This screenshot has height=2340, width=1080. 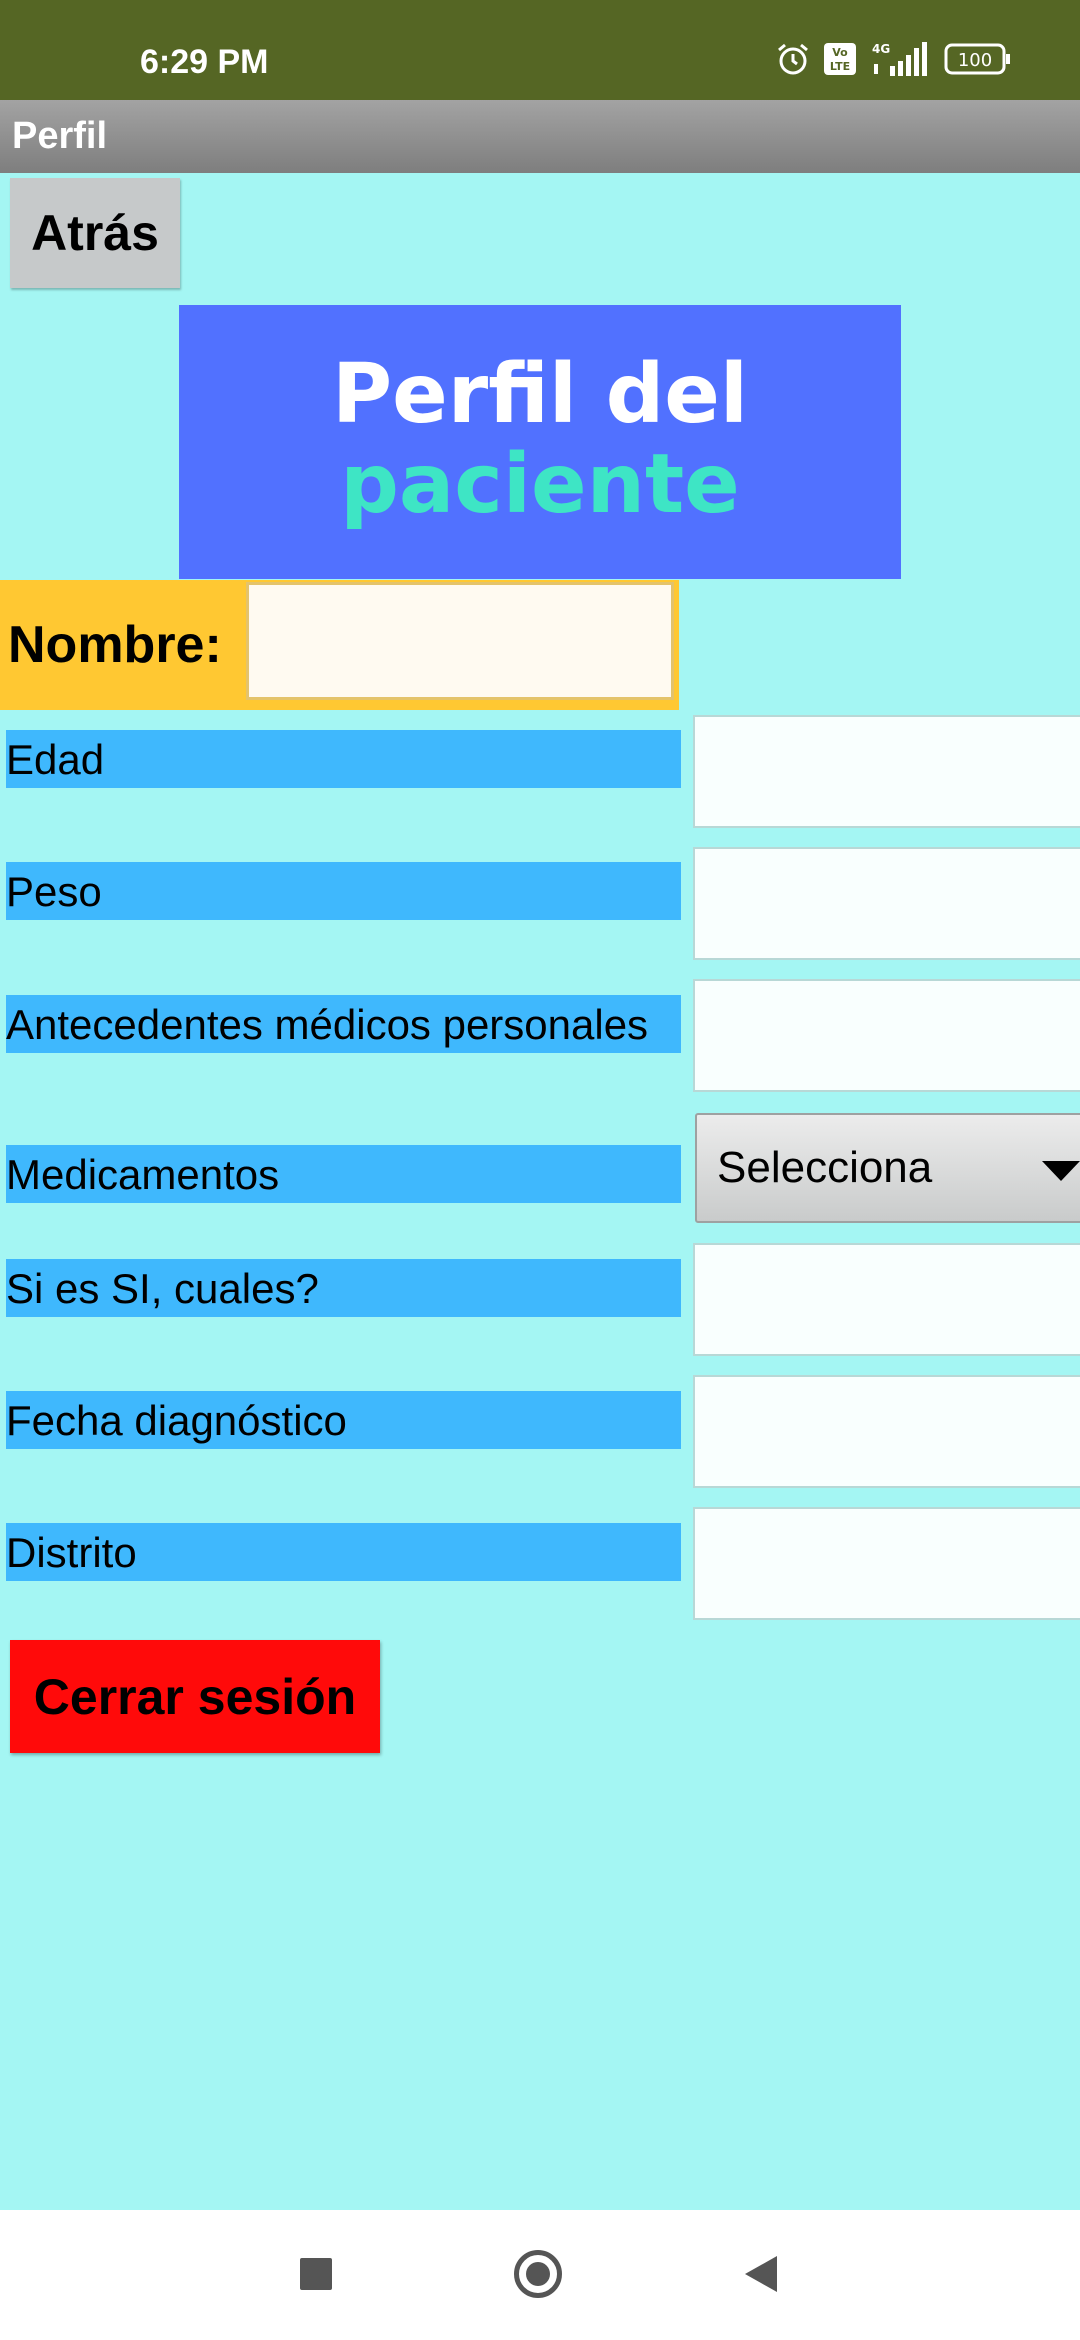 What do you see at coordinates (343, 1420) in the screenshot?
I see `diagnosis-date-label: Fecha diagnóstico` at bounding box center [343, 1420].